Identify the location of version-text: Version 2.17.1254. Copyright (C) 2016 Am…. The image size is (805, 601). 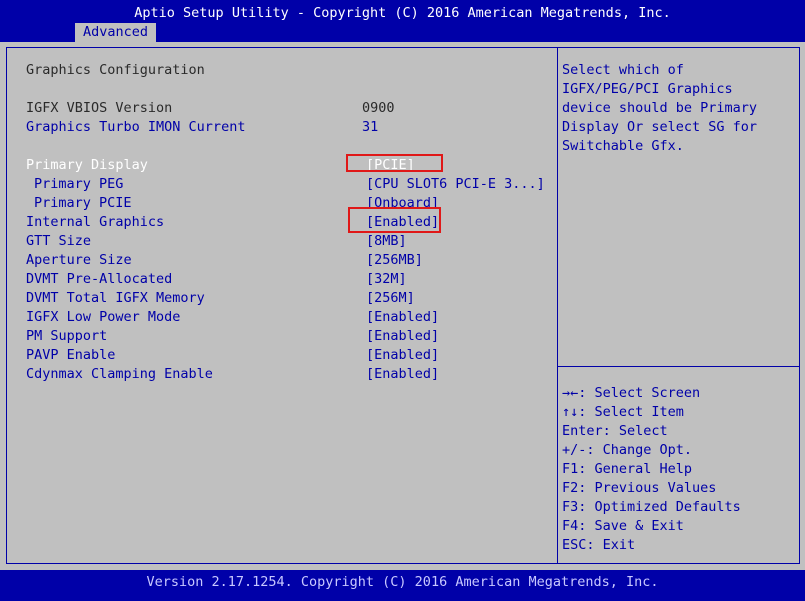
(402, 582).